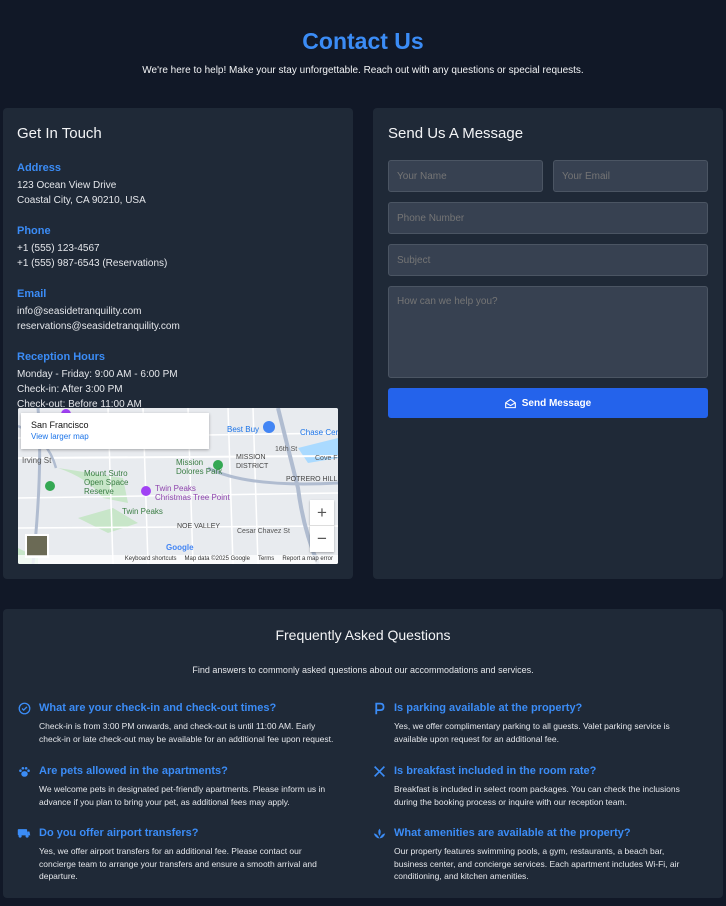 The height and width of the screenshot is (906, 726). What do you see at coordinates (60, 425) in the screenshot?
I see `map-place-name: San Francisco` at bounding box center [60, 425].